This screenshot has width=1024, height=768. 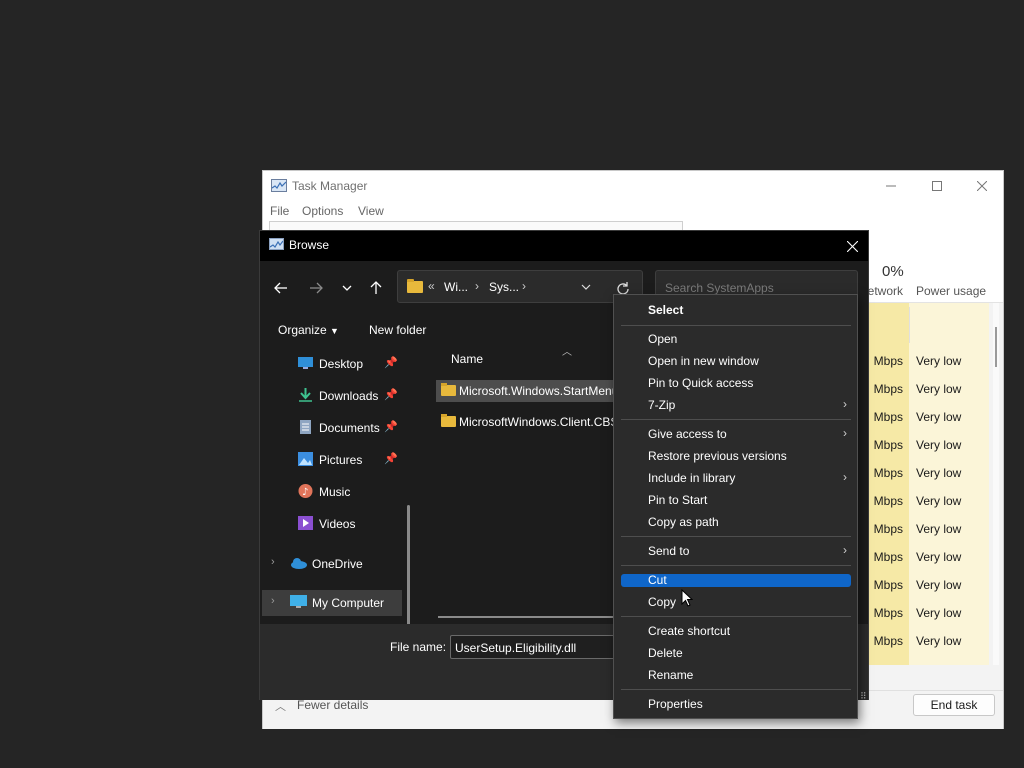 What do you see at coordinates (516, 648) in the screenshot?
I see `file-name-value: UserSetup.Eligibility.dll` at bounding box center [516, 648].